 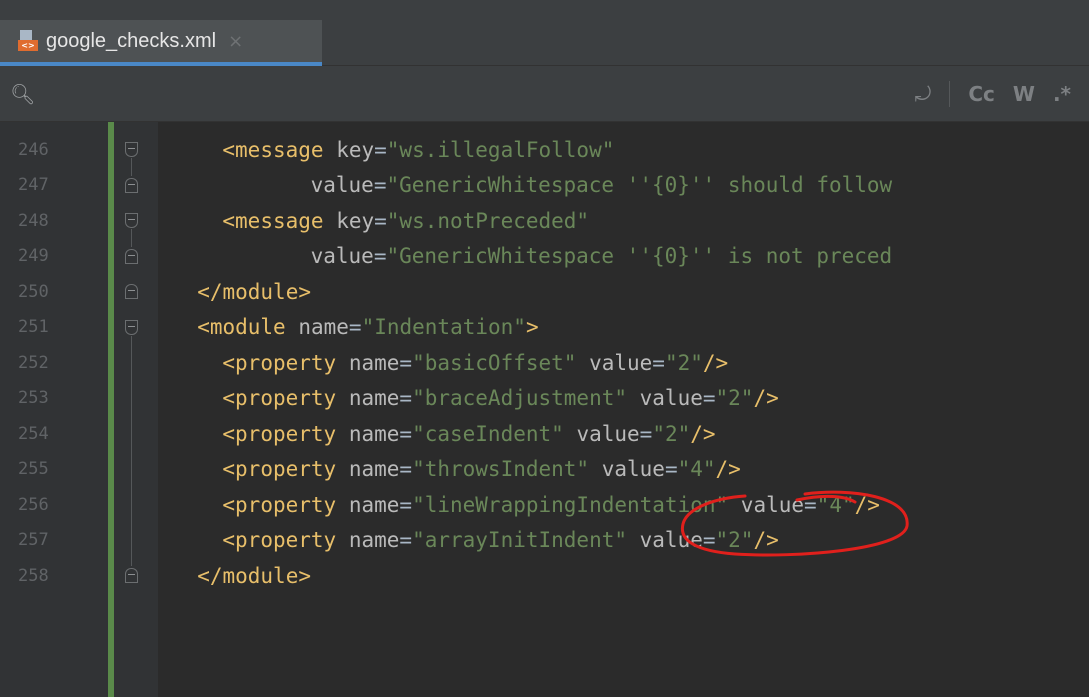 What do you see at coordinates (1062, 94) in the screenshot?
I see `regex-toggle: .*` at bounding box center [1062, 94].